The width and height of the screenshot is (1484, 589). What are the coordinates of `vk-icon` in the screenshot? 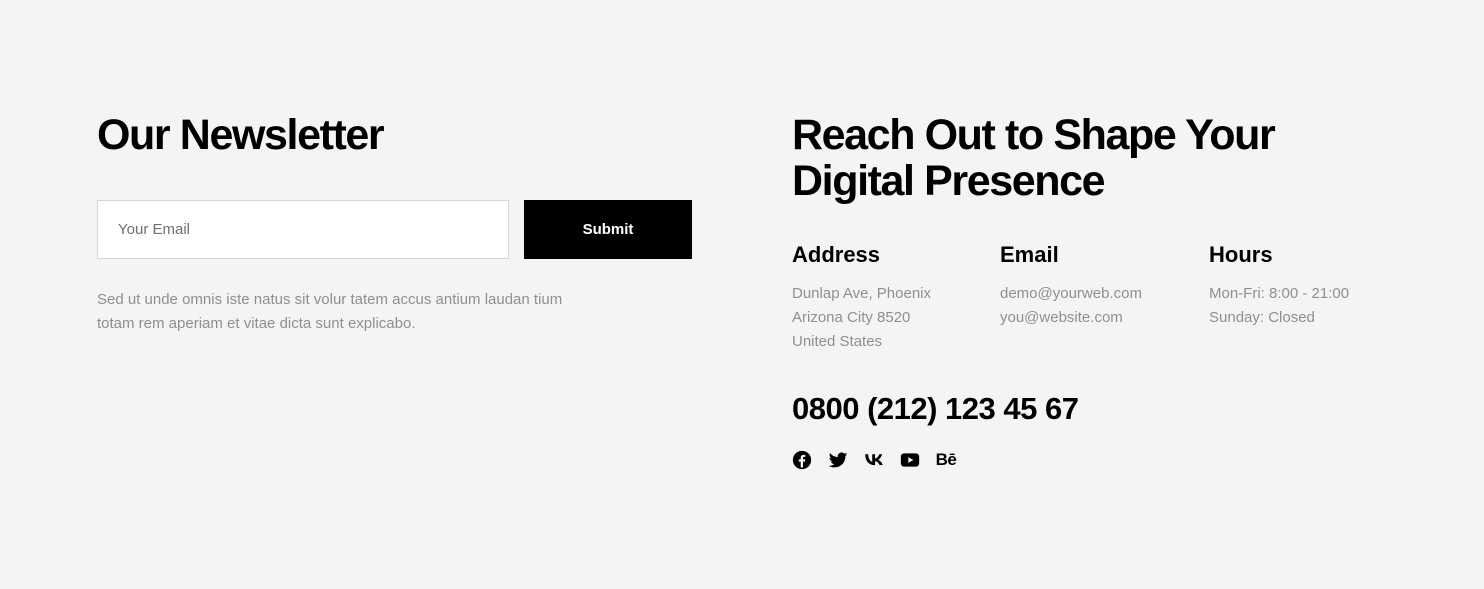 It's located at (874, 460).